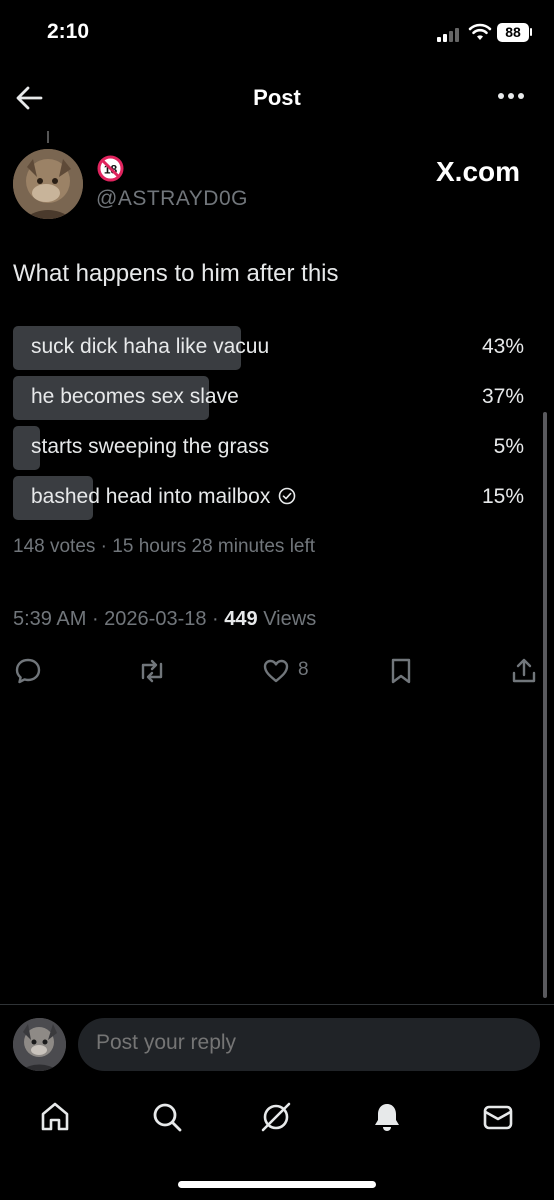 The image size is (554, 1200). I want to click on poll-option-label: suck dick haha like vacuu, so click(150, 346).